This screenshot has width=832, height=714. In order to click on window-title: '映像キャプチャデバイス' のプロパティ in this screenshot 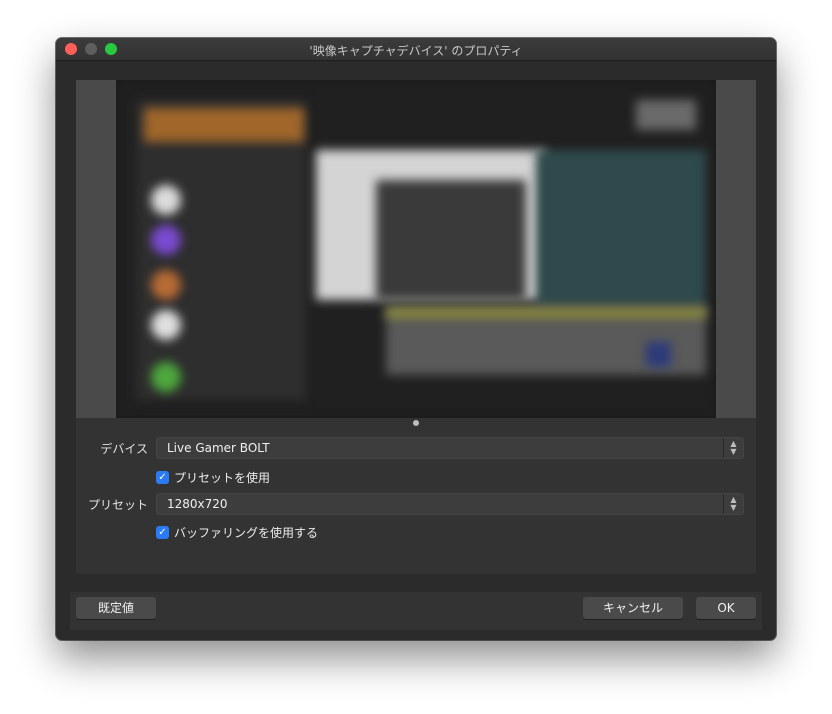, I will do `click(416, 51)`.